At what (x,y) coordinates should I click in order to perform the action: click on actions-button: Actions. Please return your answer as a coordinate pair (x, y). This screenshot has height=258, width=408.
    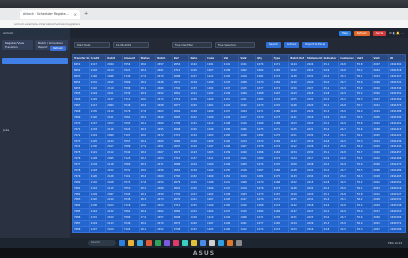
    Looking at the image, I should click on (291, 45).